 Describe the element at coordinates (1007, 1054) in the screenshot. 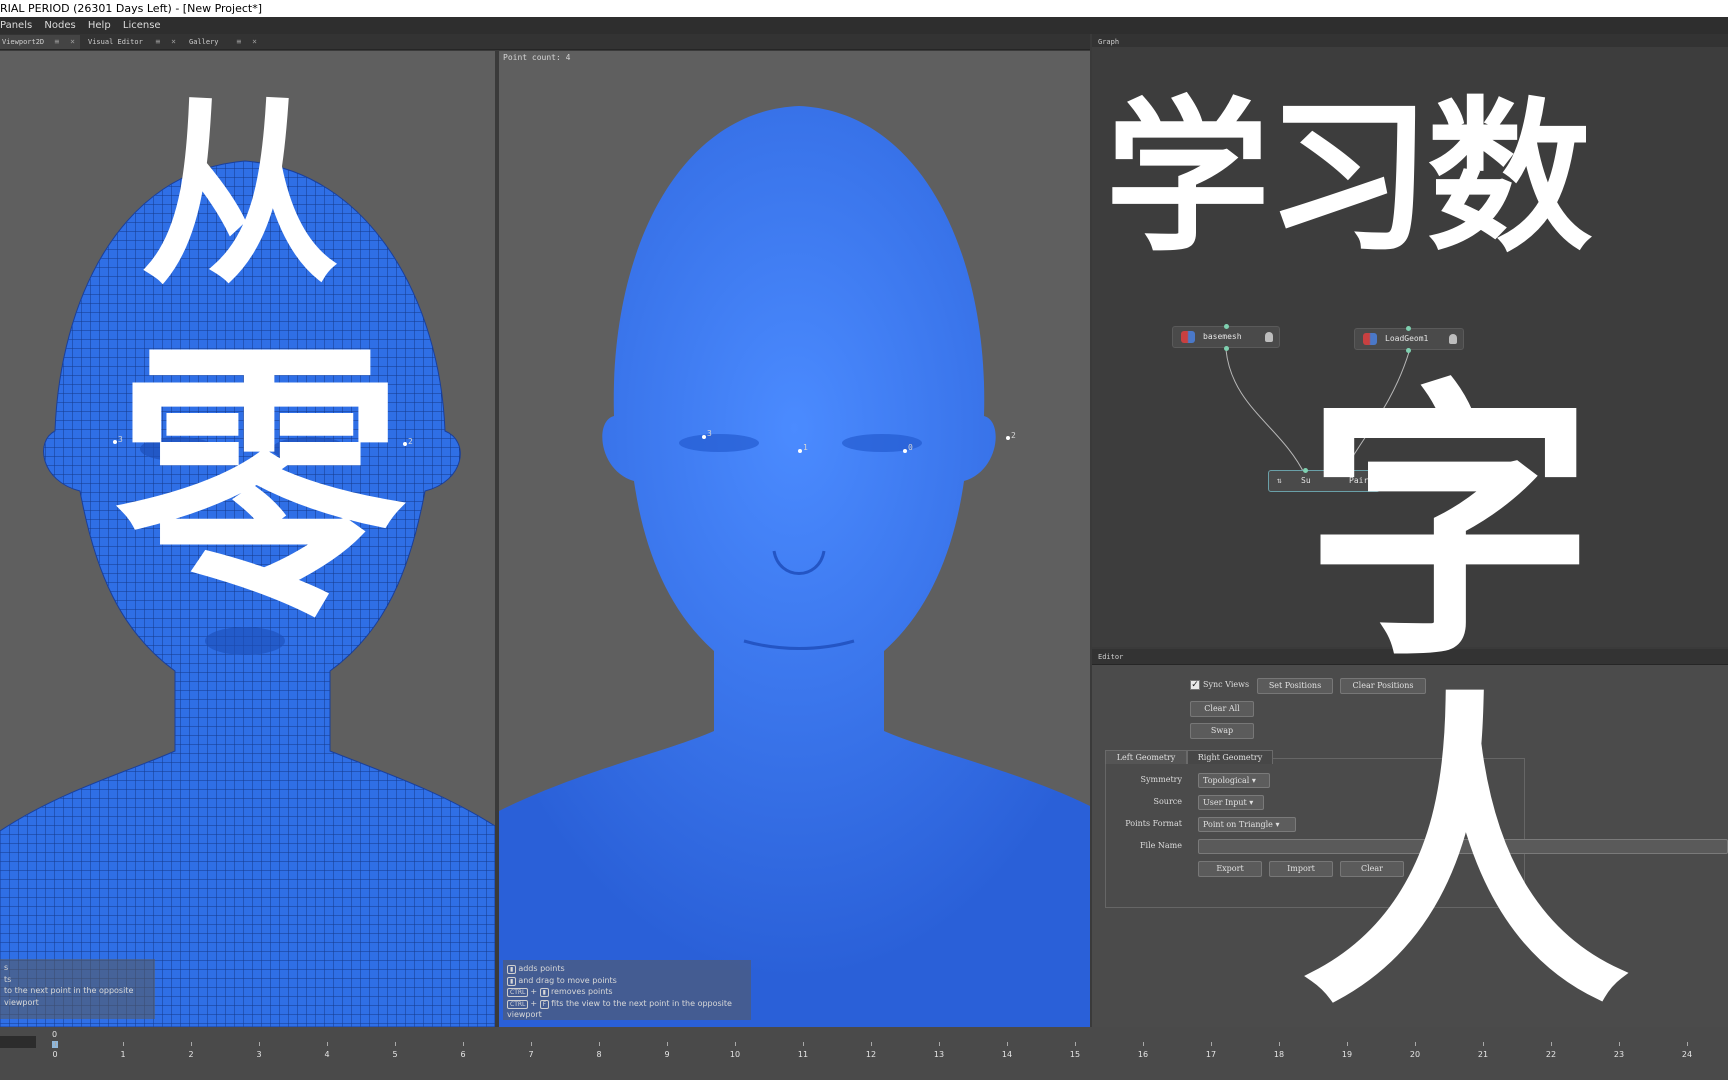

I see `timeline-tick-label: 14` at that location.